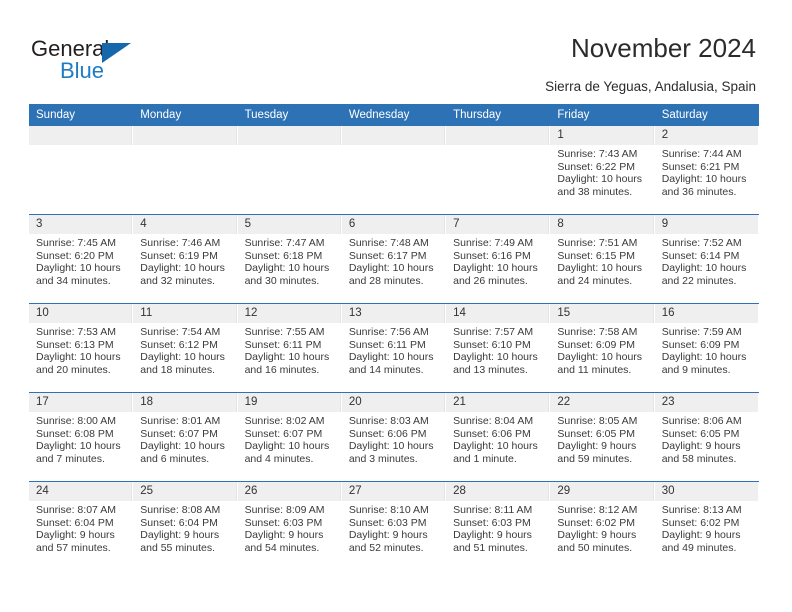 The width and height of the screenshot is (792, 612). What do you see at coordinates (490, 547) in the screenshot?
I see `daylight-text-line2: and 51 minutes.` at bounding box center [490, 547].